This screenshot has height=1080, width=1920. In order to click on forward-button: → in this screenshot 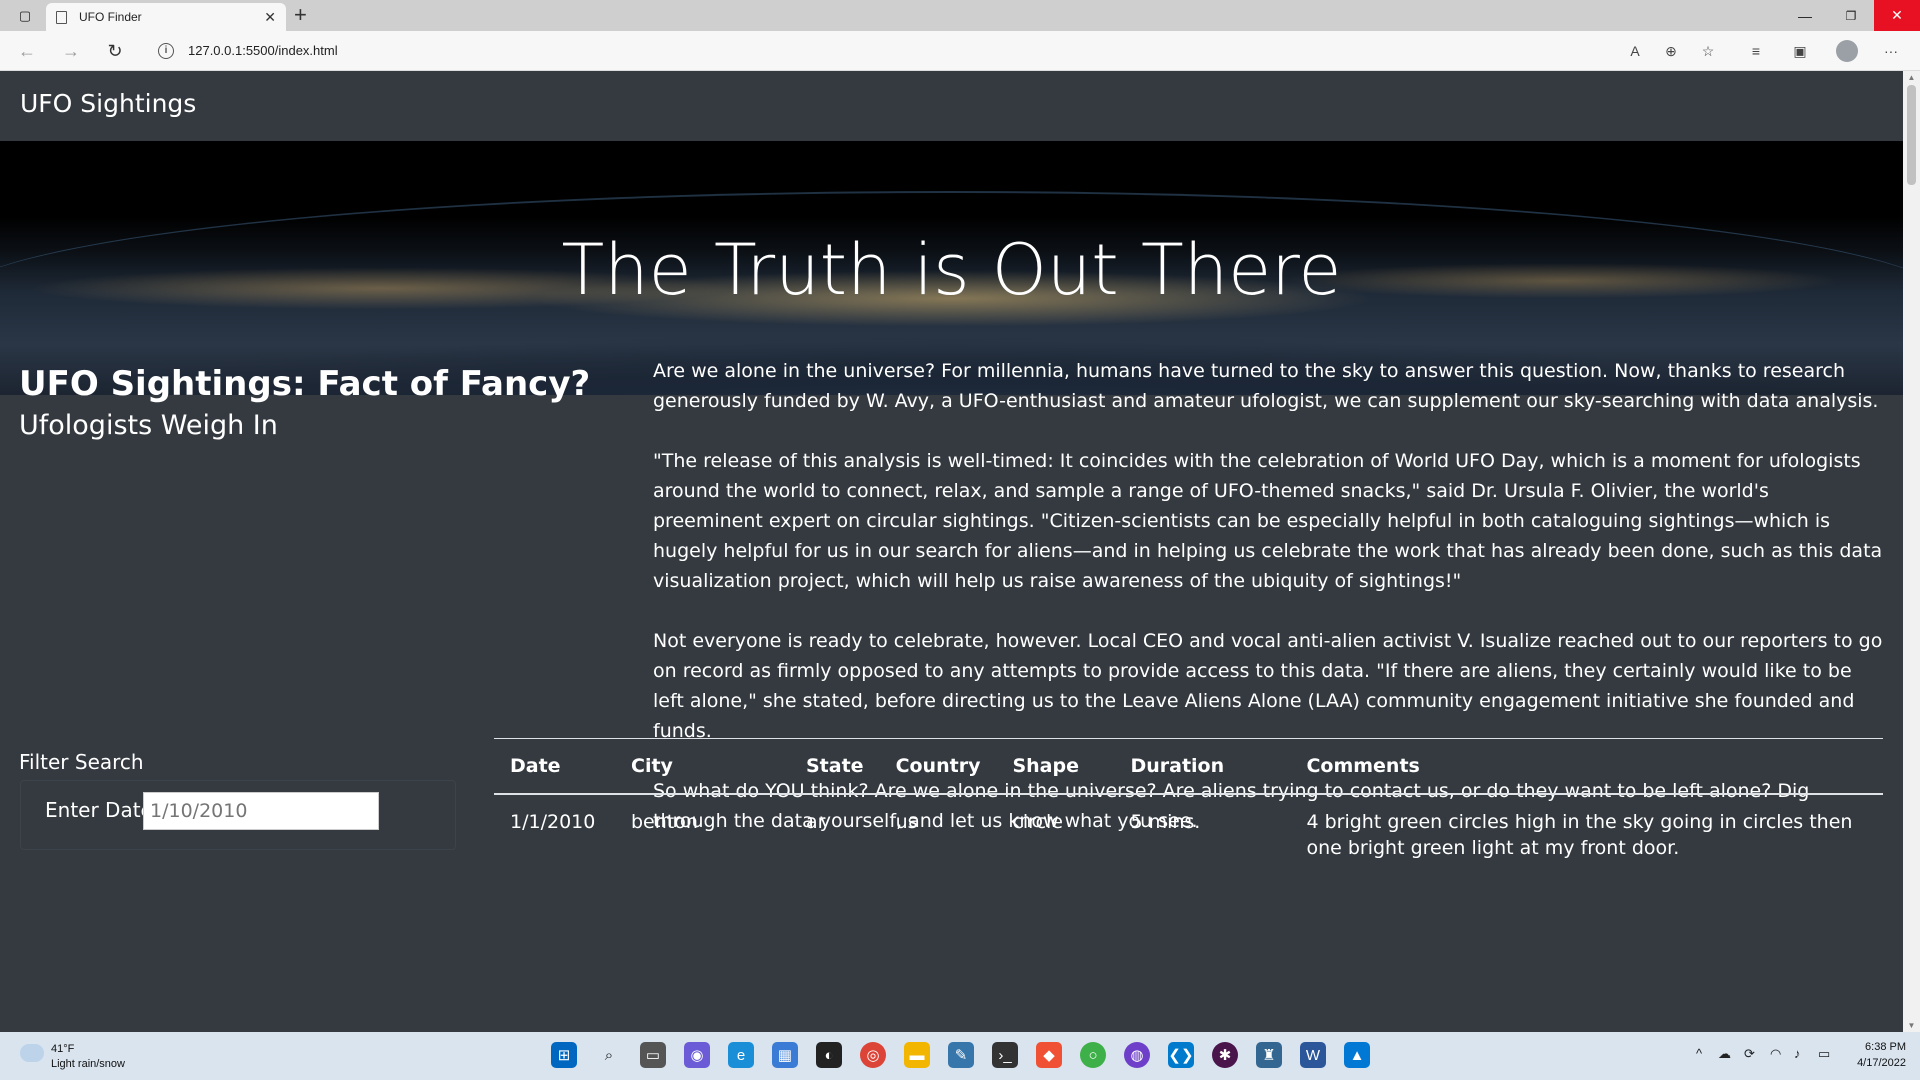, I will do `click(71, 51)`.